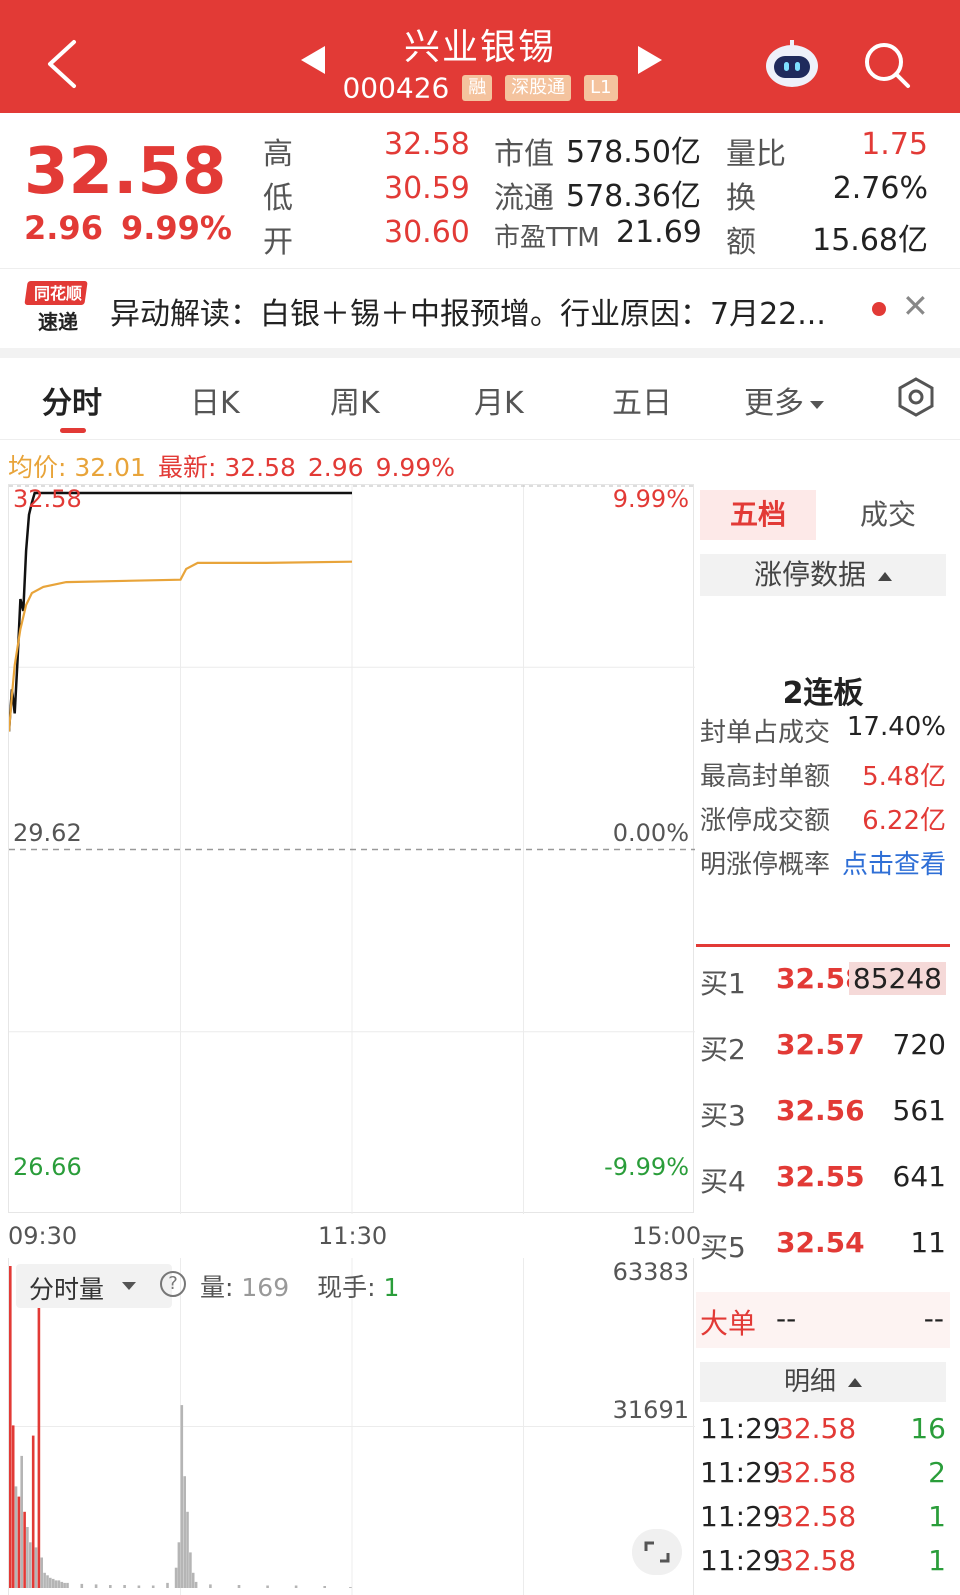 The width and height of the screenshot is (960, 1595). I want to click on tab-order-book: 五档, so click(758, 515).